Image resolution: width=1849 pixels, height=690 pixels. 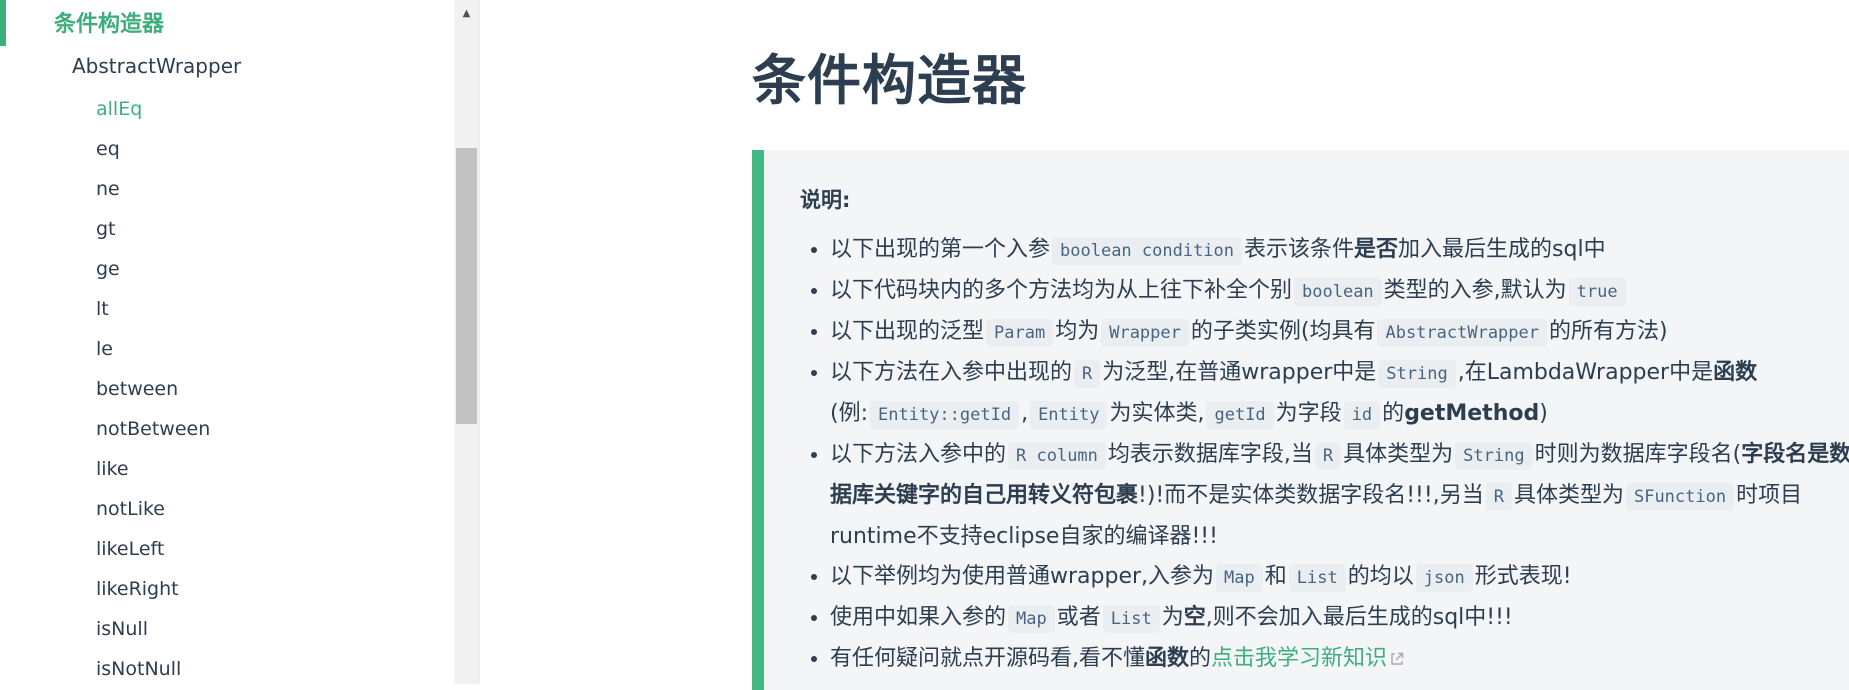 What do you see at coordinates (466, 286) in the screenshot?
I see `scroll-thumb` at bounding box center [466, 286].